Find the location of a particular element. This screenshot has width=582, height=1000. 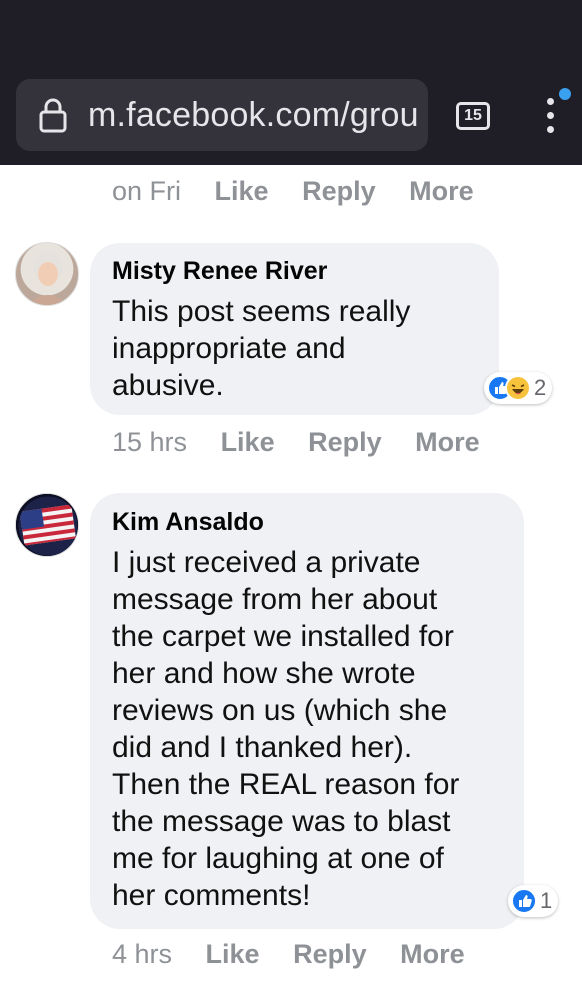

comment-actions: on Fri Like Reply More is located at coordinates (306, 191).